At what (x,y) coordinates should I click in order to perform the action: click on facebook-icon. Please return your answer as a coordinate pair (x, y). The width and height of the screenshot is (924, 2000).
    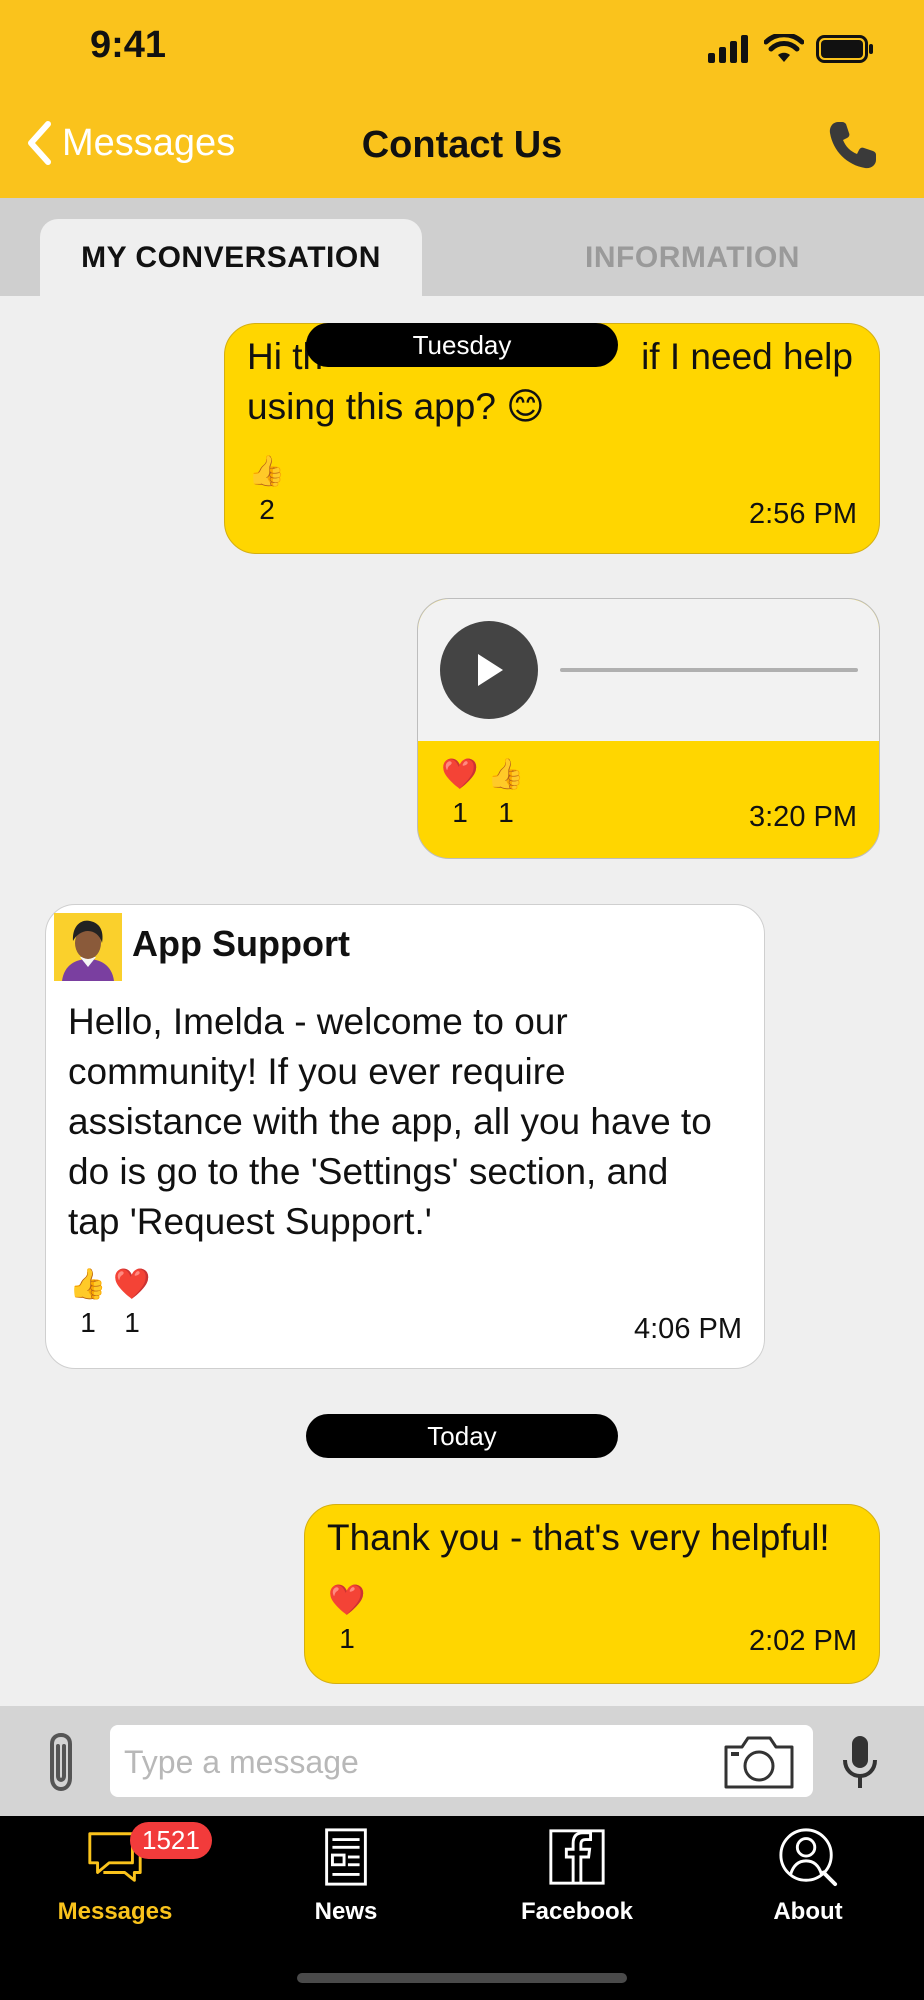
    Looking at the image, I should click on (577, 1857).